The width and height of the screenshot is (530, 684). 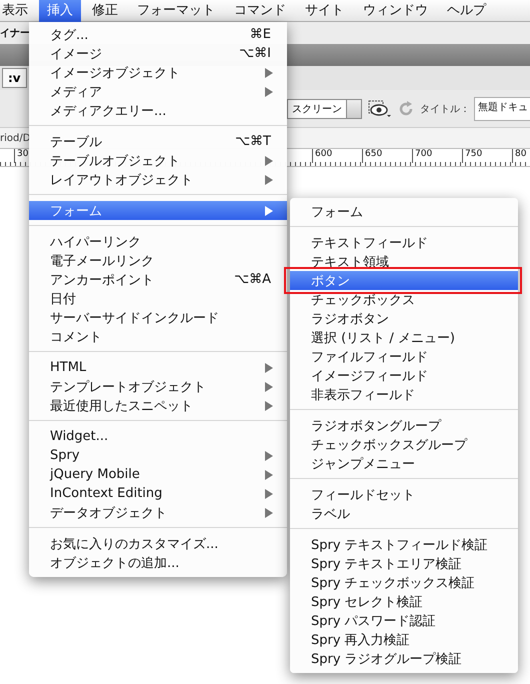 What do you see at coordinates (18, 11) in the screenshot?
I see `menu-bar-item: 表示` at bounding box center [18, 11].